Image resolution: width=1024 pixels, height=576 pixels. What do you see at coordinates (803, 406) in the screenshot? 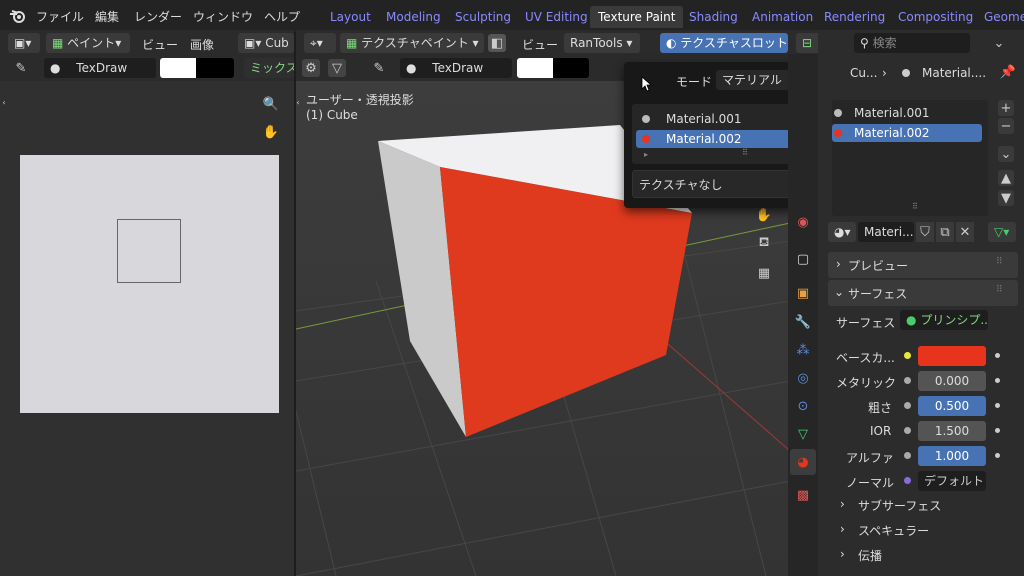
I see `constraints-tab-icon: ⊙` at bounding box center [803, 406].